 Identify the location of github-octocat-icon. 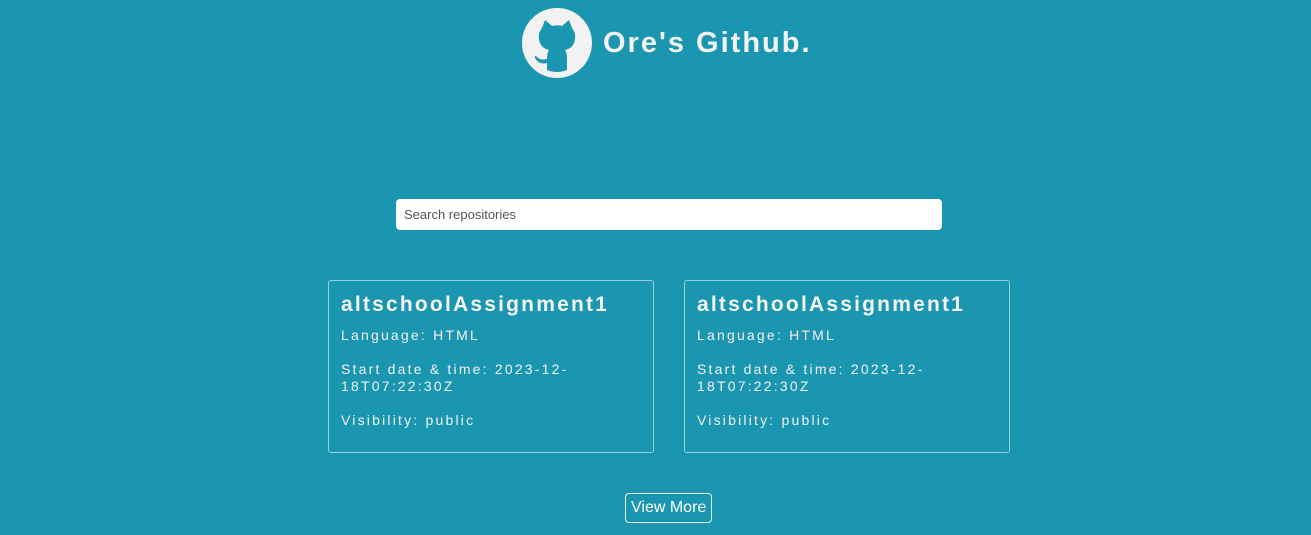
(557, 43).